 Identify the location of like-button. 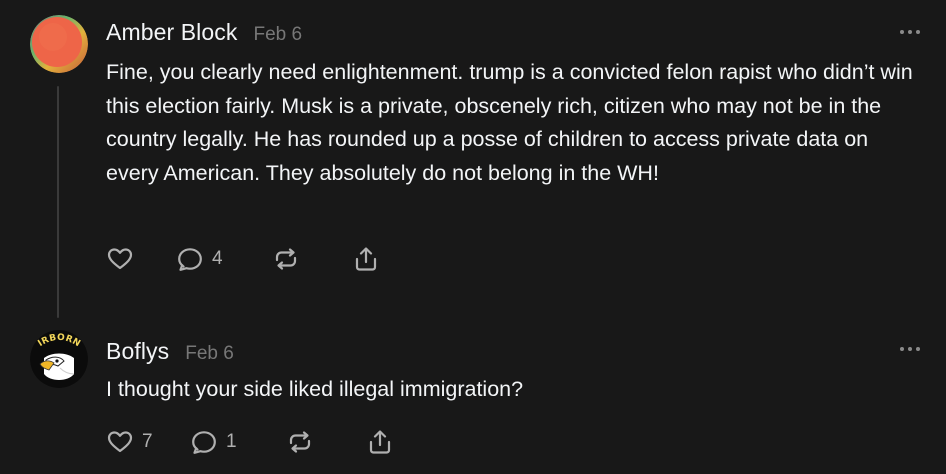
(141, 259).